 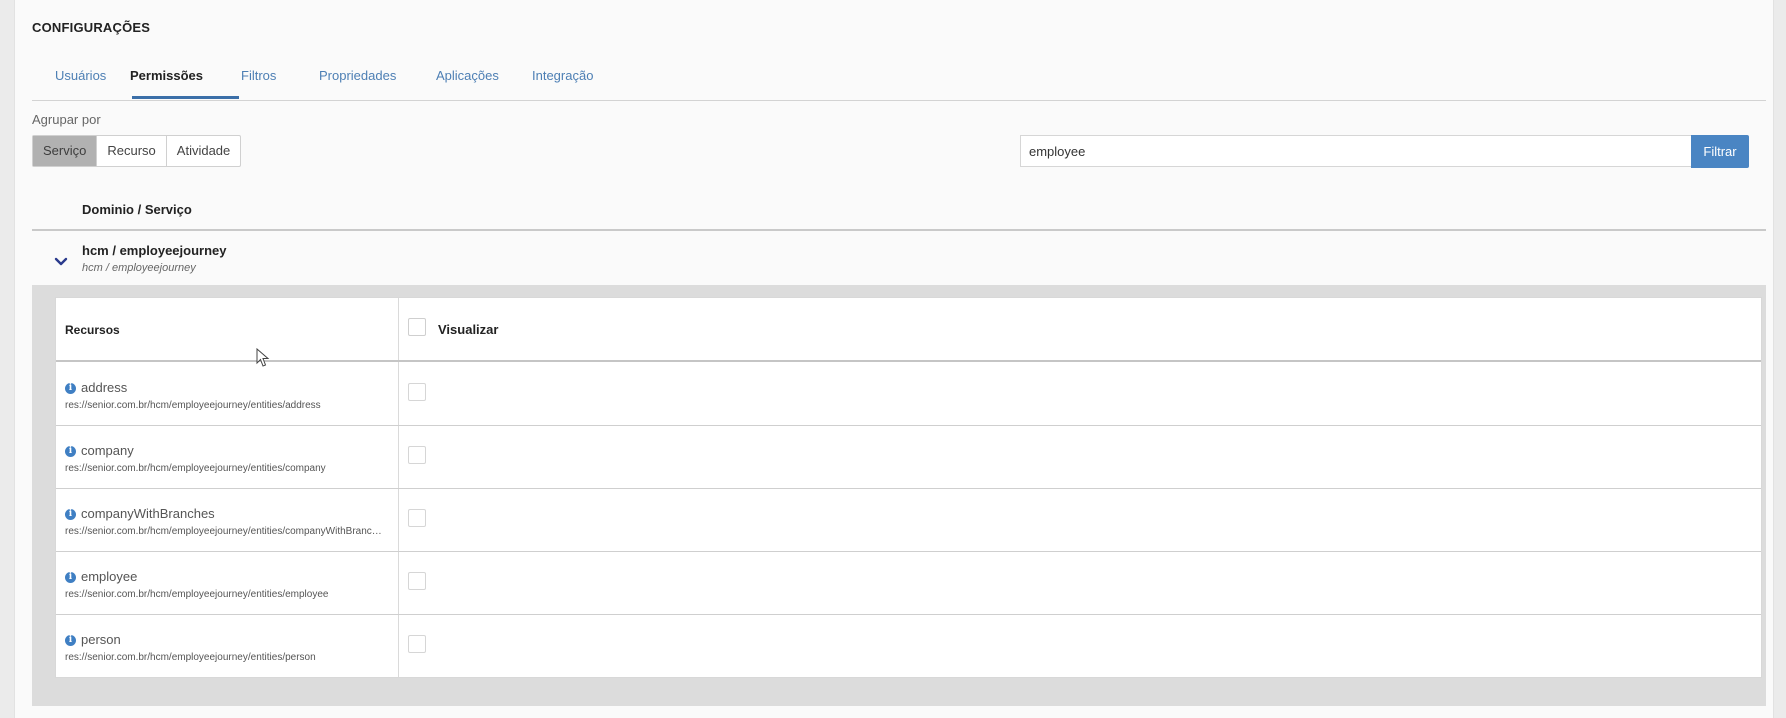 What do you see at coordinates (91, 27) in the screenshot?
I see `page-title: CONFIGURAÇÕES` at bounding box center [91, 27].